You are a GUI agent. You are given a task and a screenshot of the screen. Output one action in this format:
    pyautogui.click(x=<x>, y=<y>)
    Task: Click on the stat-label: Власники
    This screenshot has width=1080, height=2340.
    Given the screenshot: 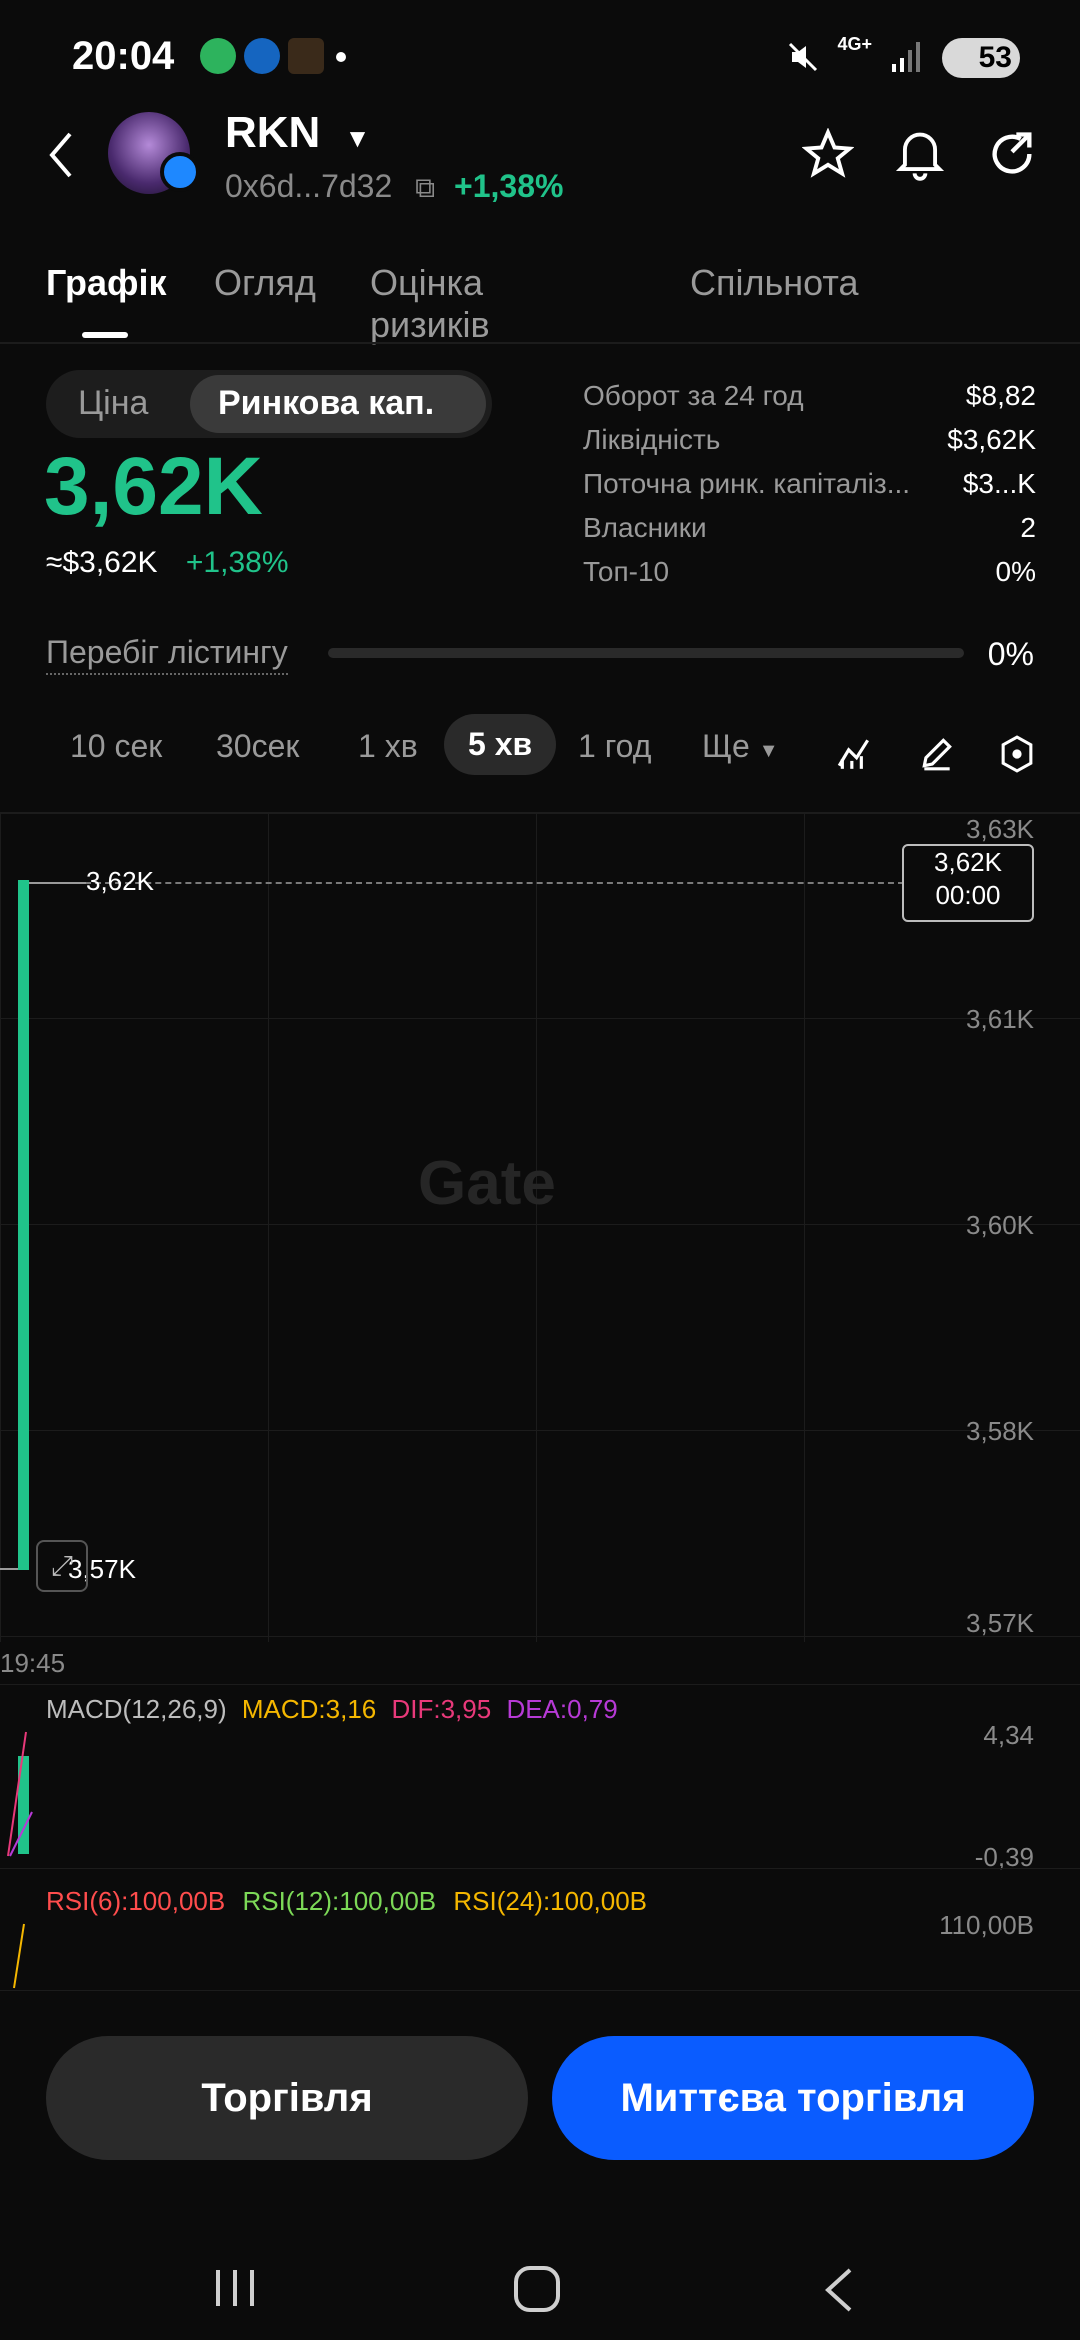 What is the action you would take?
    pyautogui.click(x=645, y=527)
    